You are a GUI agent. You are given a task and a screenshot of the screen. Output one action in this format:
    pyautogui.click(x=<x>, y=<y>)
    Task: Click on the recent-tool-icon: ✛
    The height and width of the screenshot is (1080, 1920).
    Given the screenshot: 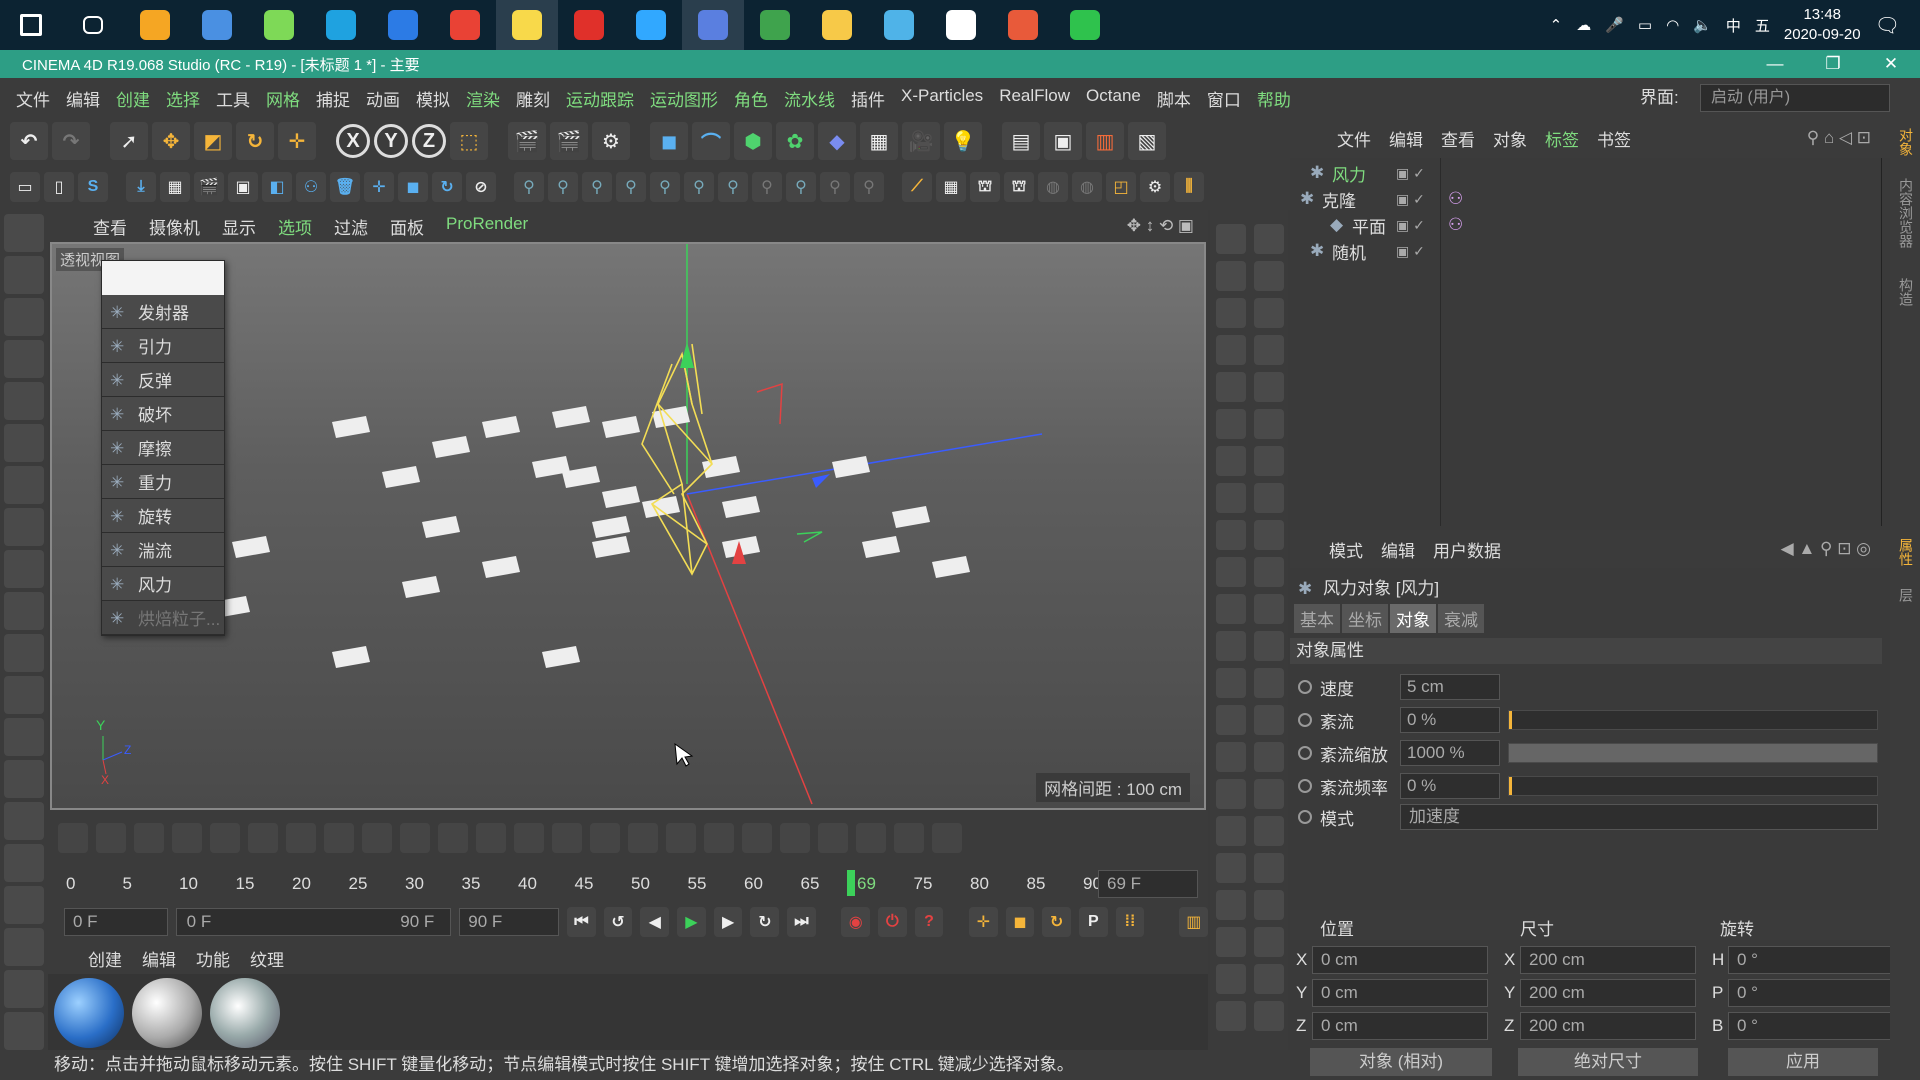 What is the action you would take?
    pyautogui.click(x=297, y=141)
    